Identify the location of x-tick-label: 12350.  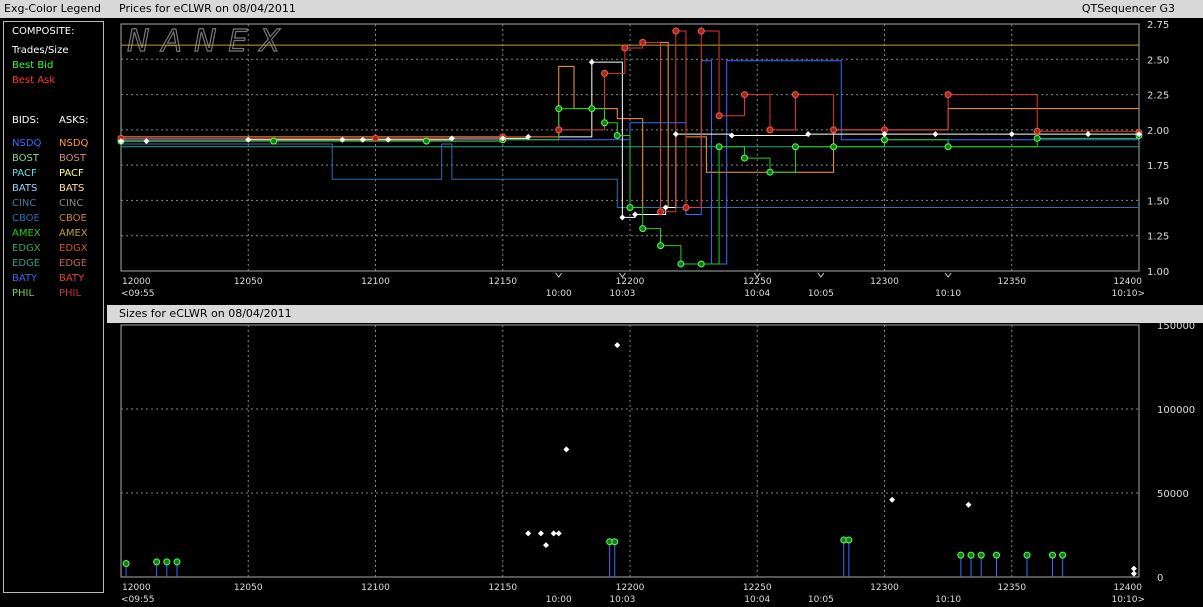
(1011, 282).